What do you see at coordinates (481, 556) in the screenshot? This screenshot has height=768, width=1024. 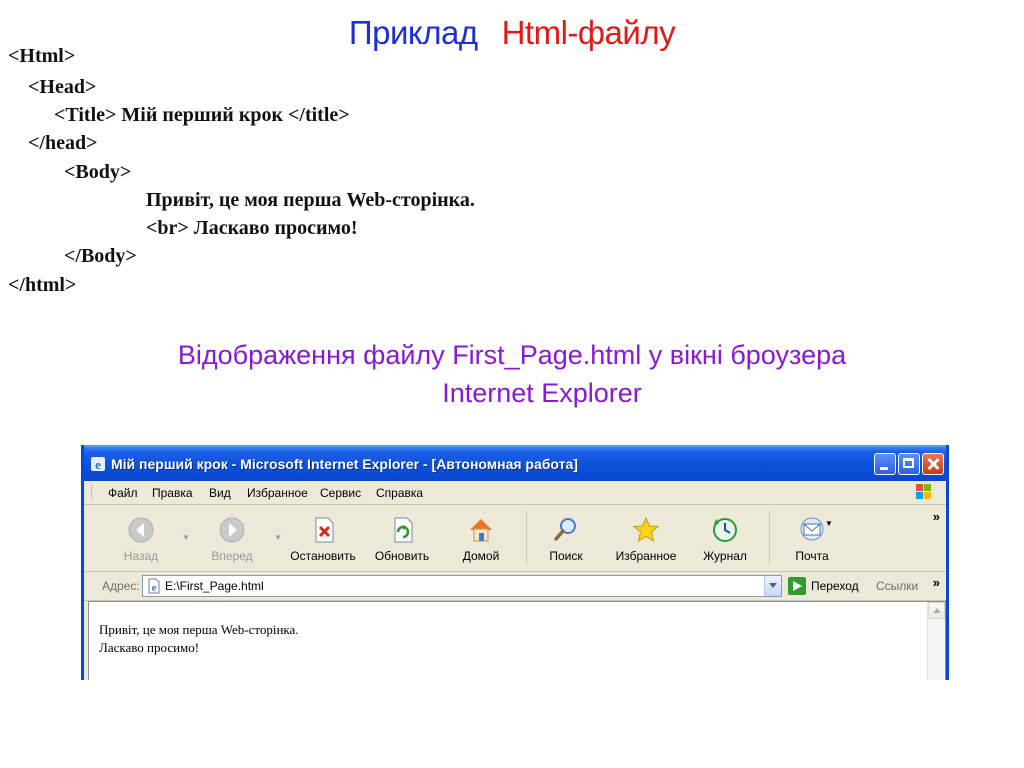 I see `home-label: Домой` at bounding box center [481, 556].